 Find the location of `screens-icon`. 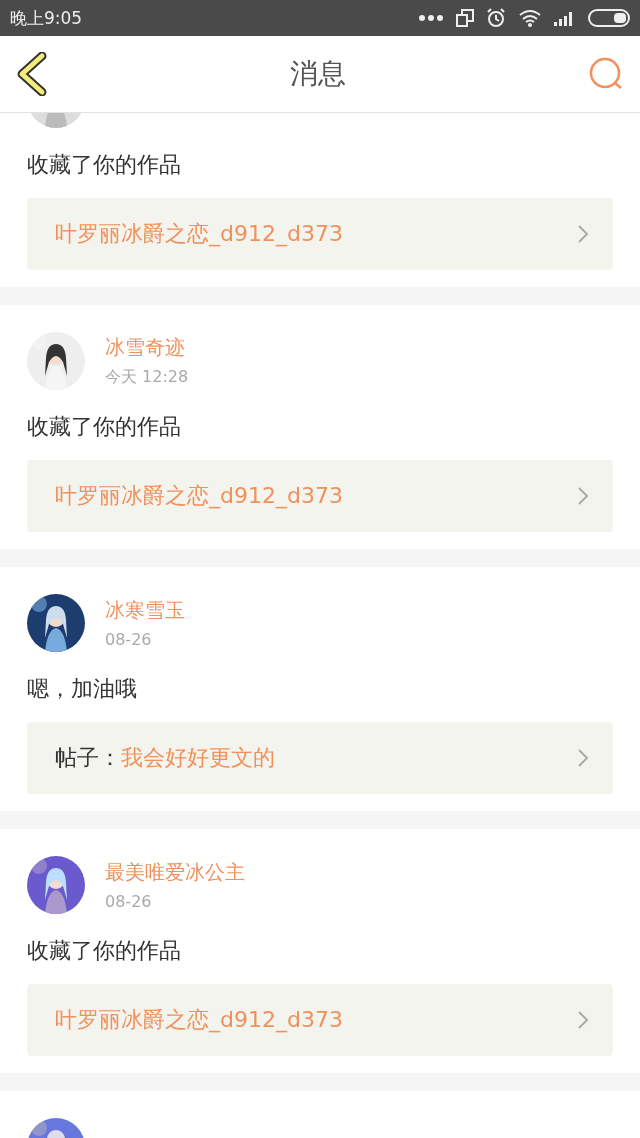

screens-icon is located at coordinates (465, 18).